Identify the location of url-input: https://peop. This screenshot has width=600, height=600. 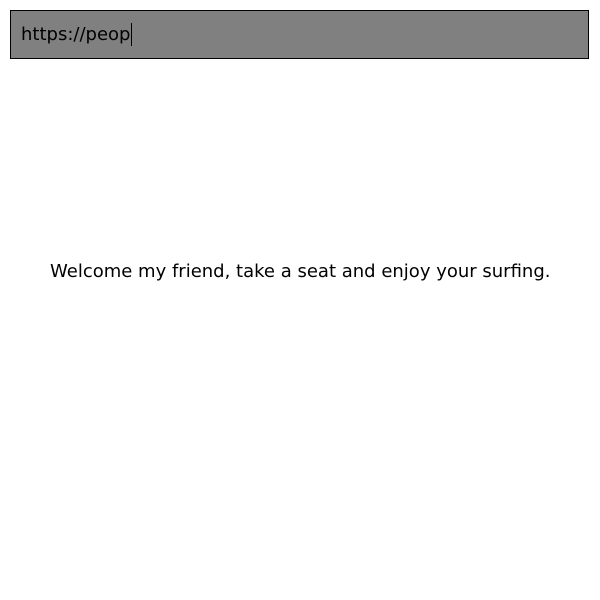
(299, 34).